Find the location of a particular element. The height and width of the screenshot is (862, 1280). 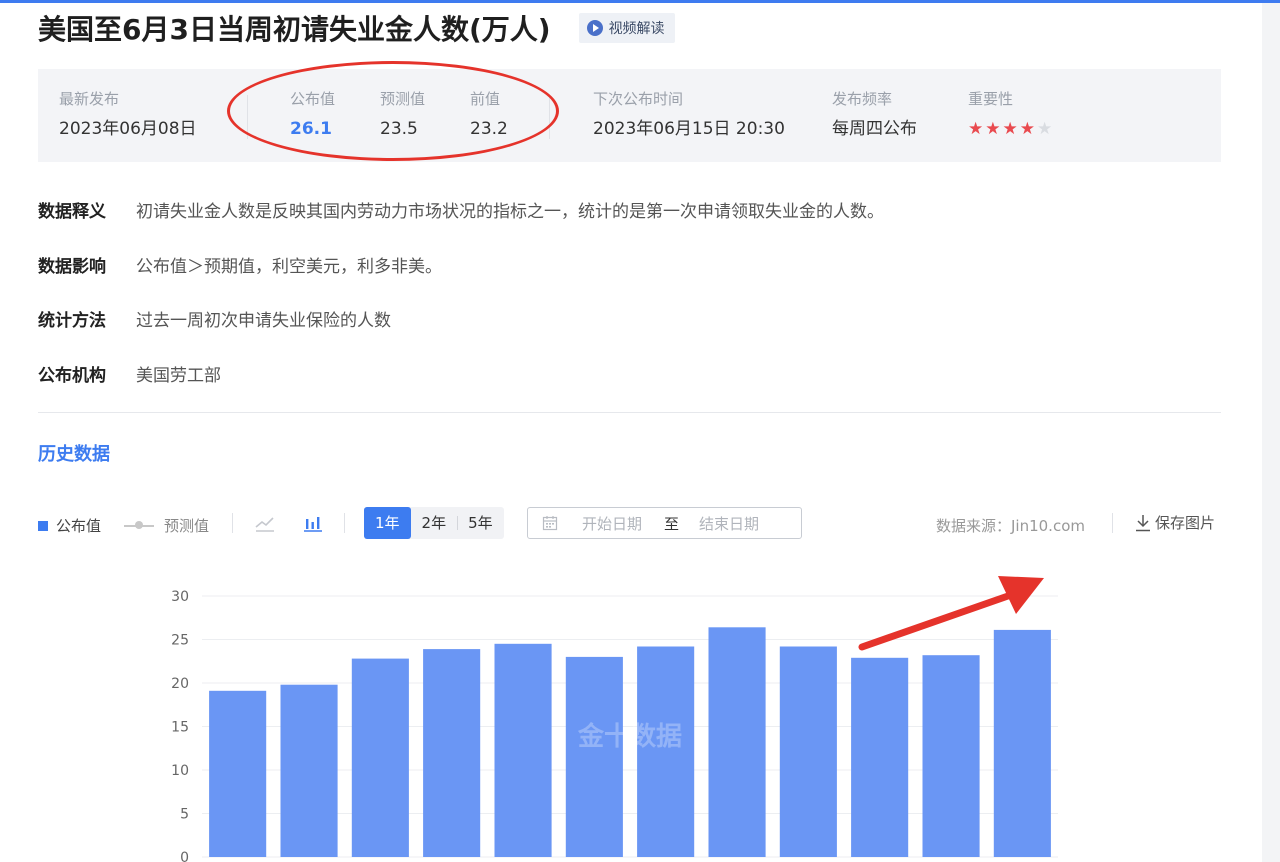

latest-release-label: 最新发布 is located at coordinates (89, 99).